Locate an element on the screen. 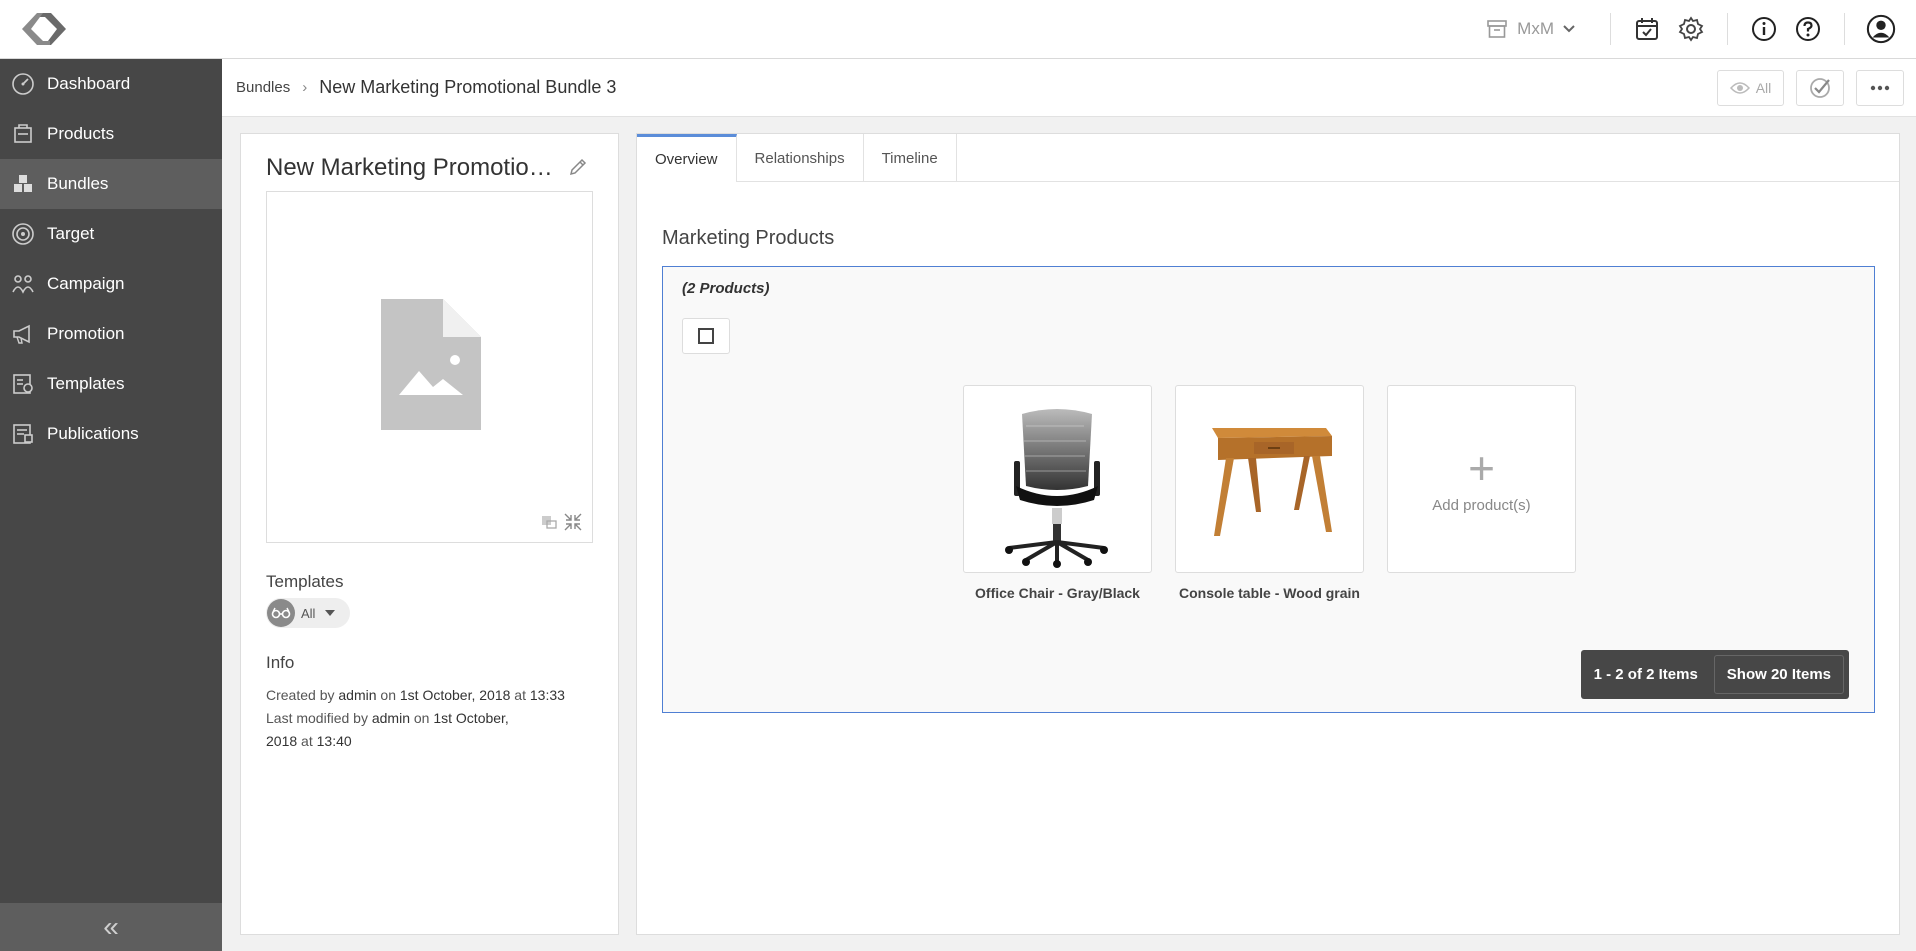 This screenshot has height=951, width=1916. calendar-icon is located at coordinates (1647, 29).